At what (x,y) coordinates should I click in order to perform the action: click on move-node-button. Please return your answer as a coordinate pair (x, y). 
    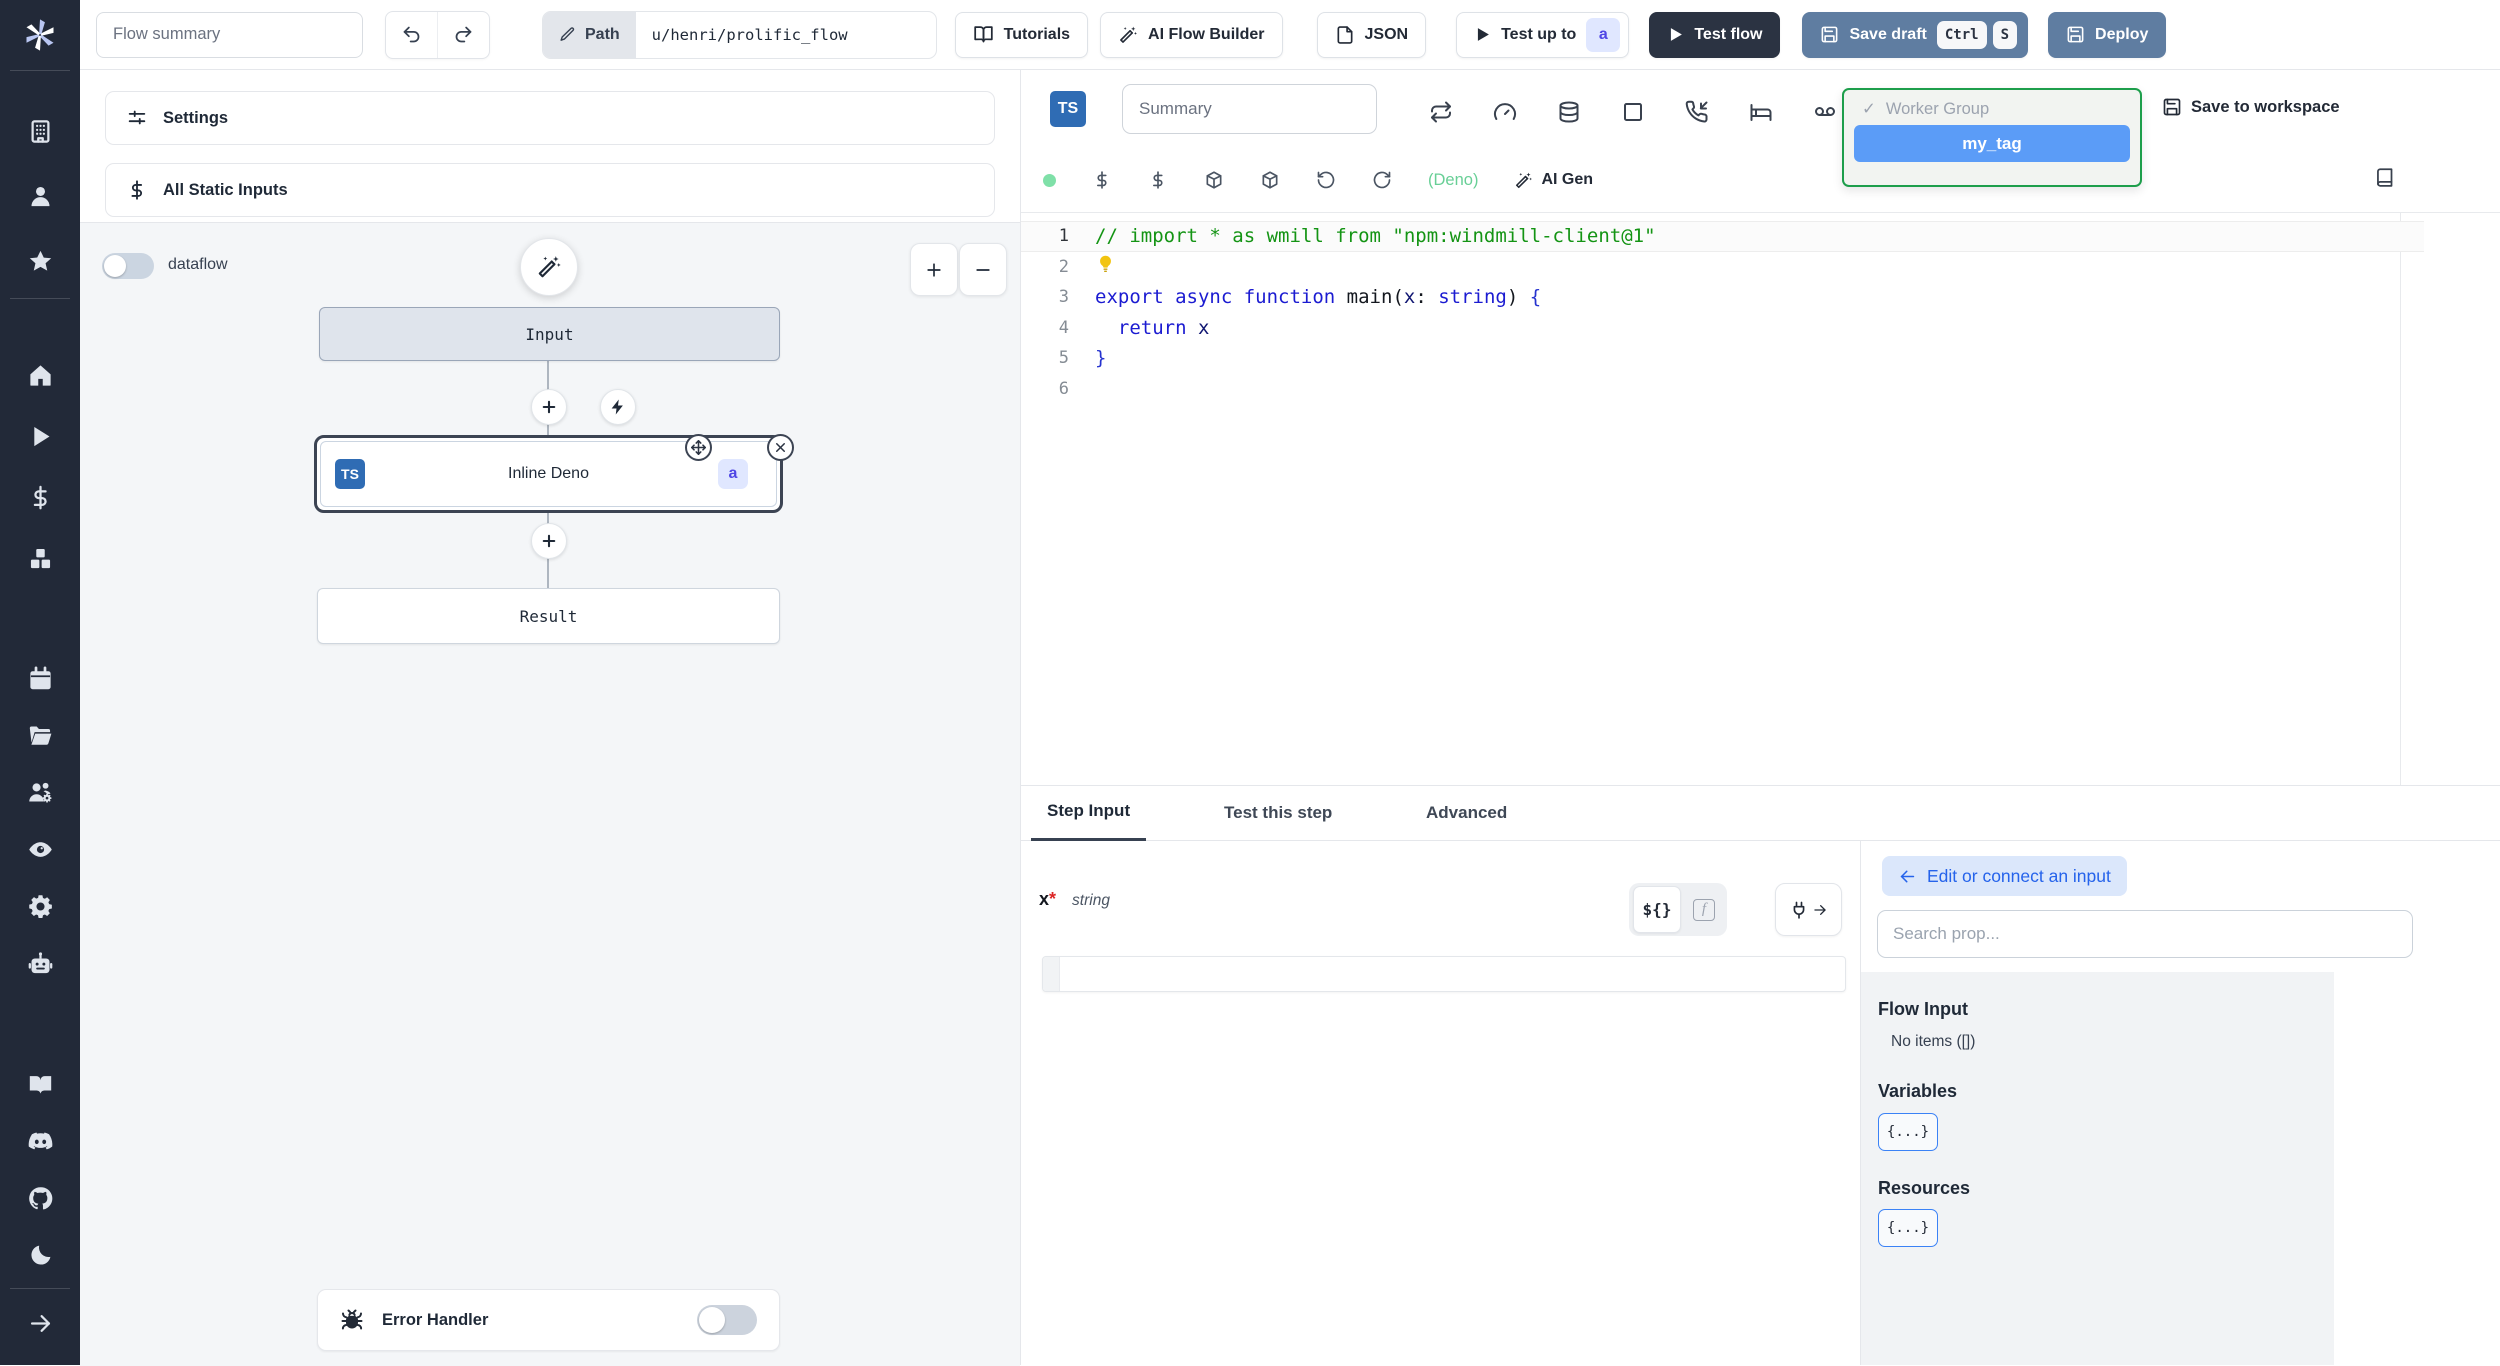
    Looking at the image, I should click on (698, 447).